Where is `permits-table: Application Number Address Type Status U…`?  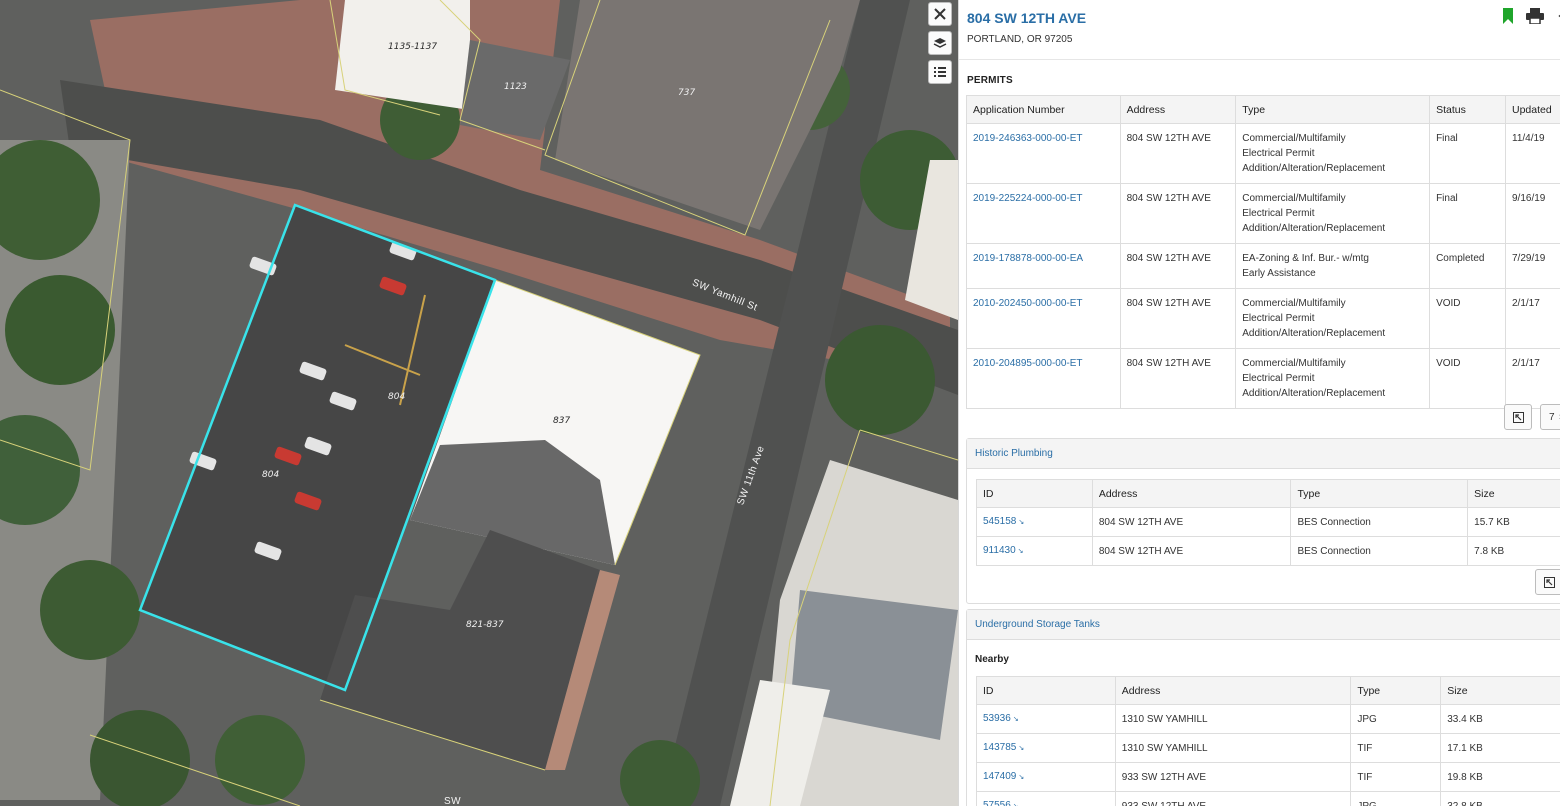 permits-table: Application Number Address Type Status U… is located at coordinates (1263, 252).